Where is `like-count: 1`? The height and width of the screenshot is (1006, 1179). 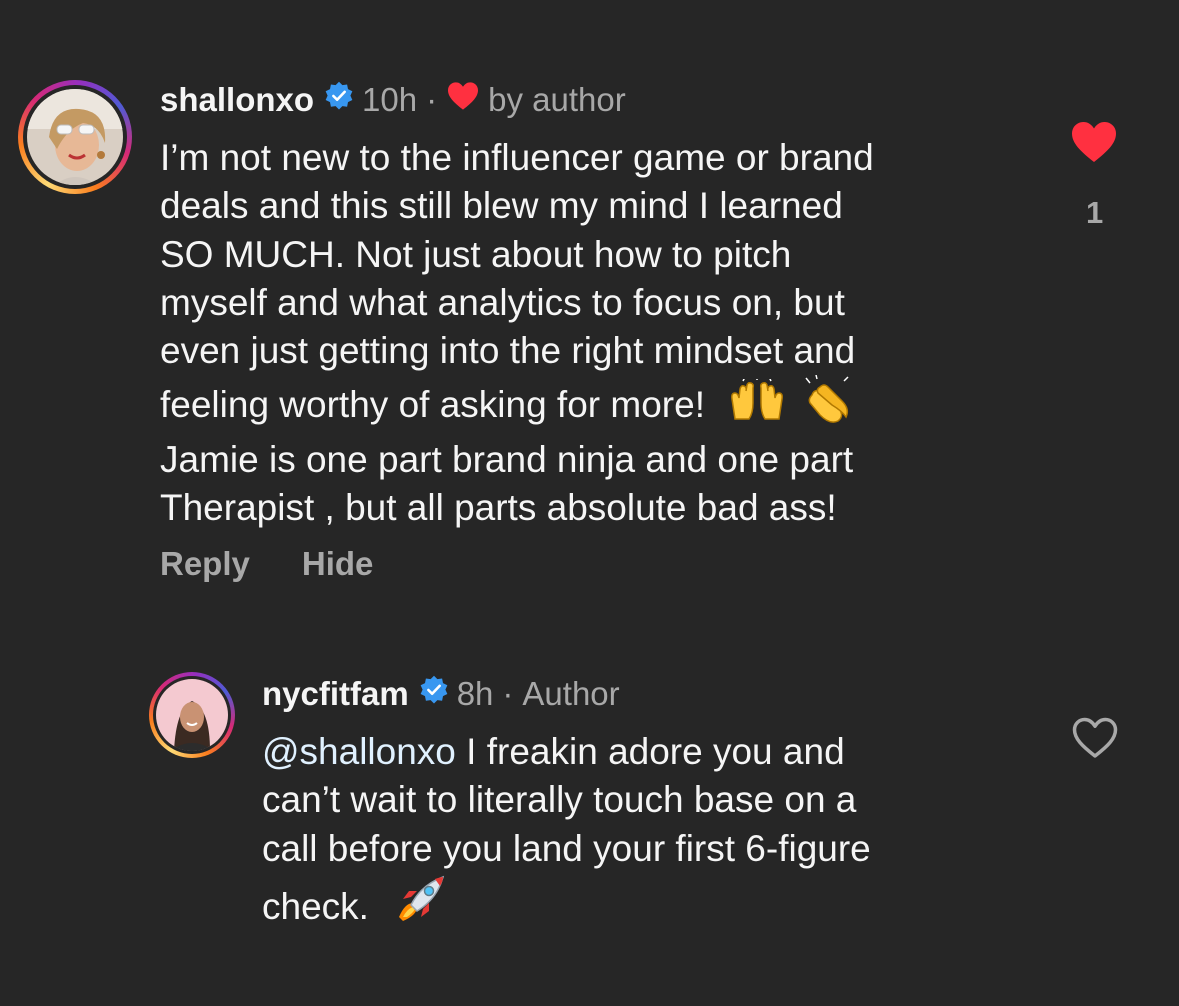 like-count: 1 is located at coordinates (1094, 213).